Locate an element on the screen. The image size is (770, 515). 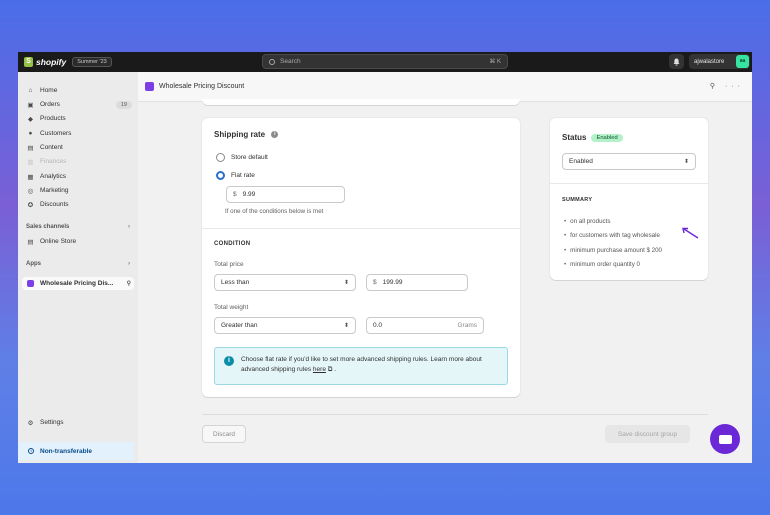
search-bar: Search ⌘ K is located at coordinates (385, 61).